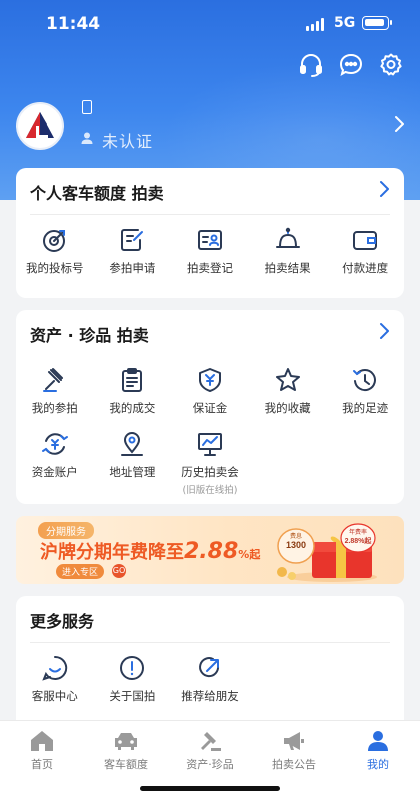  I want to click on target-icon, so click(53, 241).